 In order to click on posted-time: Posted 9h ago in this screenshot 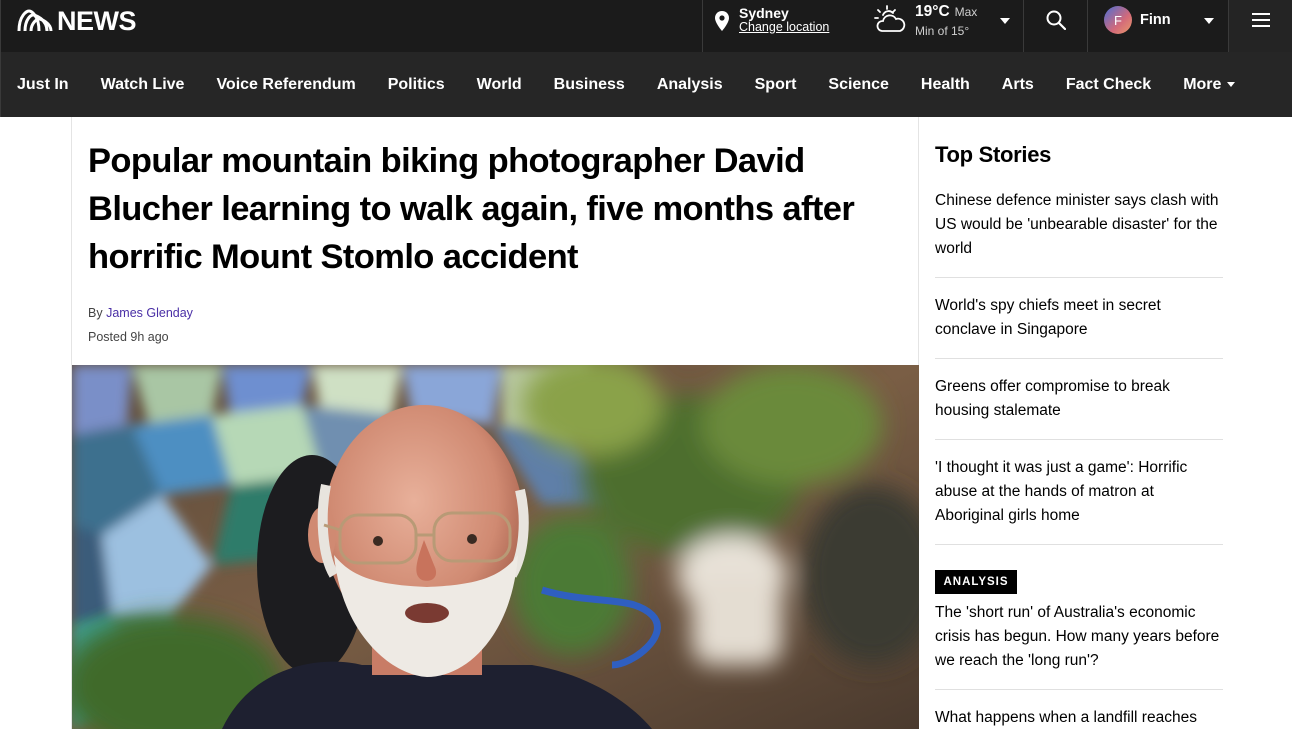, I will do `click(128, 337)`.